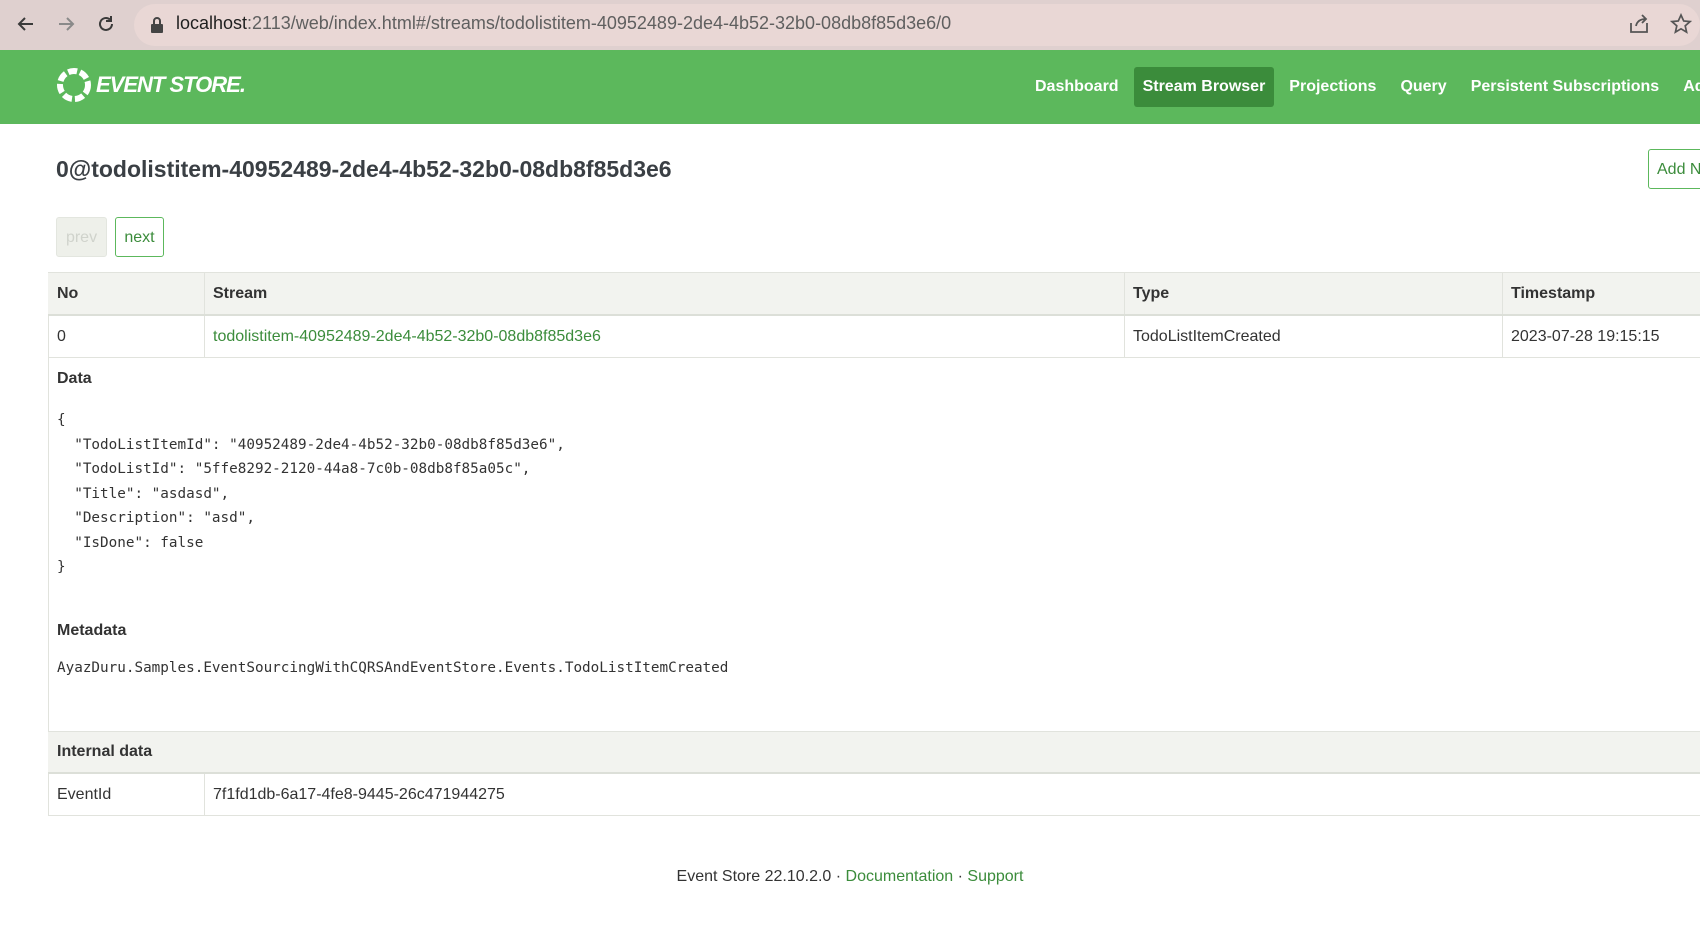 This screenshot has width=1700, height=928. I want to click on reload-icon, so click(106, 24).